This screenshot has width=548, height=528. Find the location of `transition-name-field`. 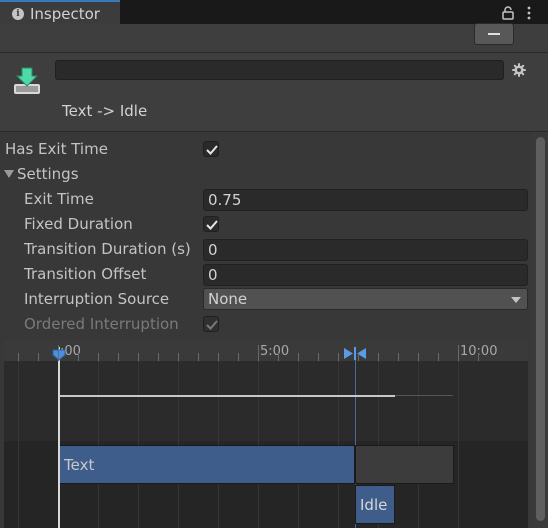

transition-name-field is located at coordinates (279, 70).